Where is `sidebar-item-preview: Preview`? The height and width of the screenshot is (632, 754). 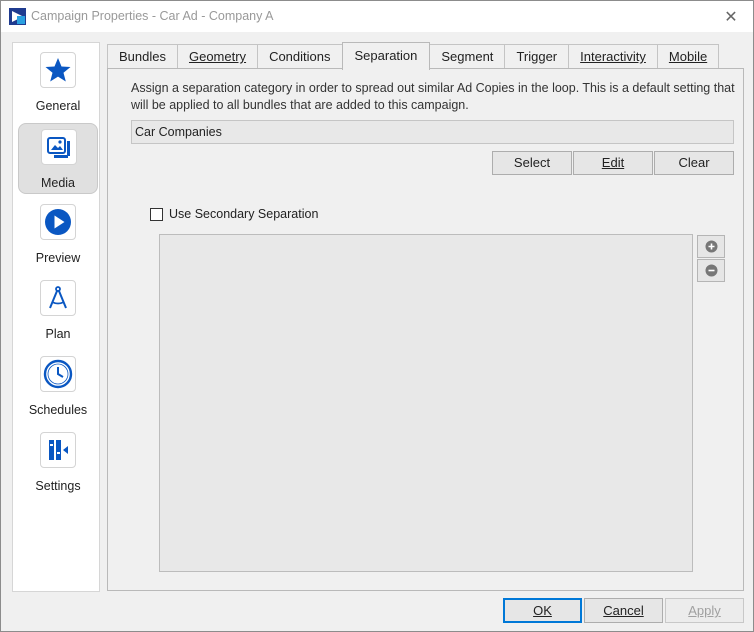 sidebar-item-preview: Preview is located at coordinates (58, 234).